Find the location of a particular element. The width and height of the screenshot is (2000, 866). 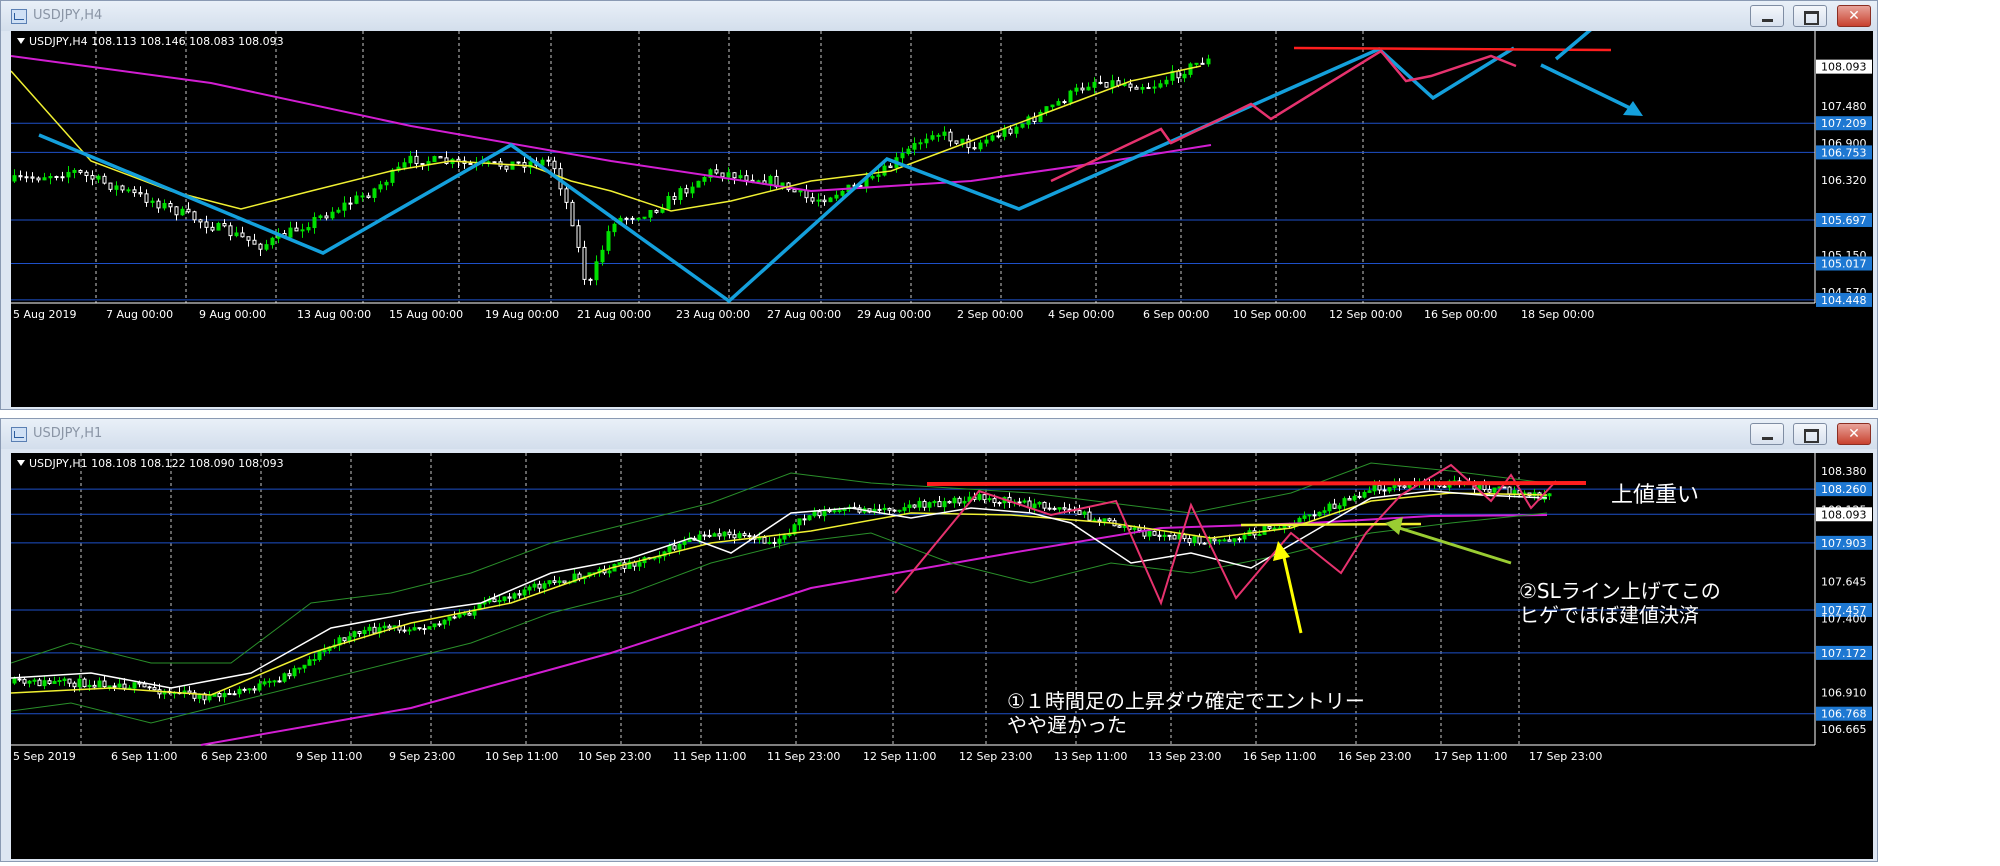

time-axis-label: 6 Sep 11:00 is located at coordinates (144, 756).